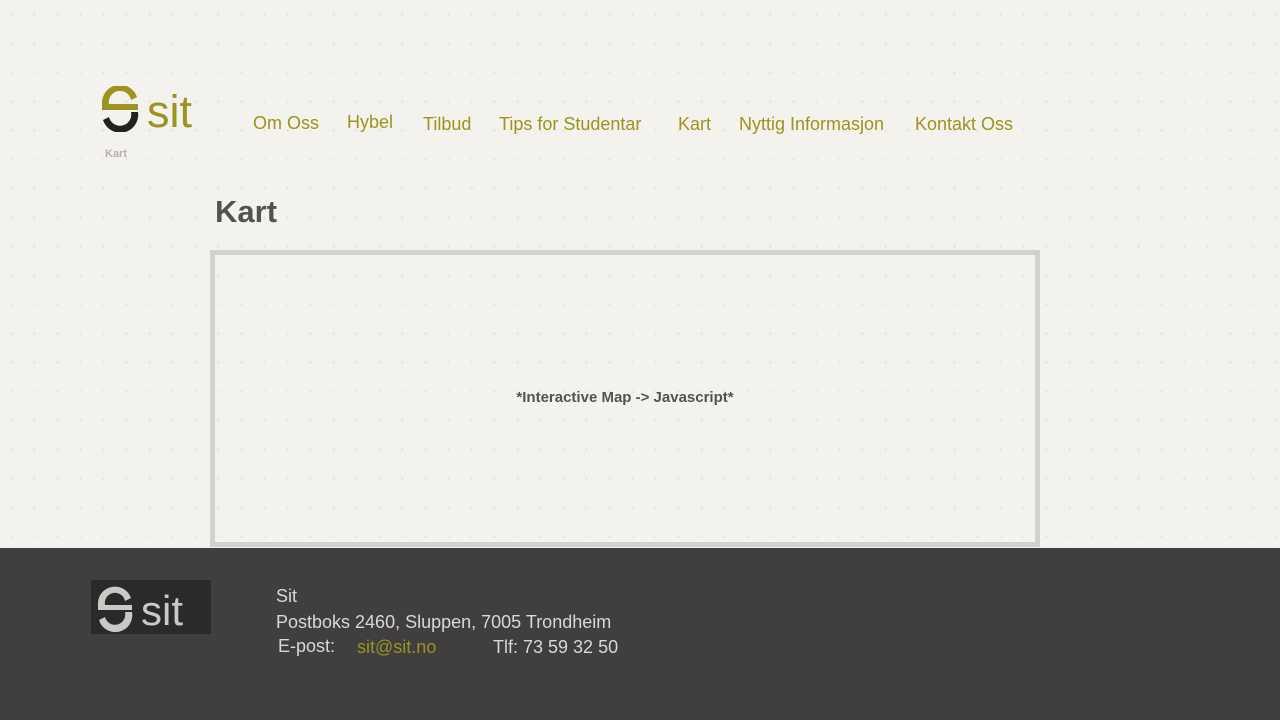 The width and height of the screenshot is (1280, 720). What do you see at coordinates (811, 124) in the screenshot?
I see `nav-nyttig-informasjon: Nyttig Informasjon` at bounding box center [811, 124].